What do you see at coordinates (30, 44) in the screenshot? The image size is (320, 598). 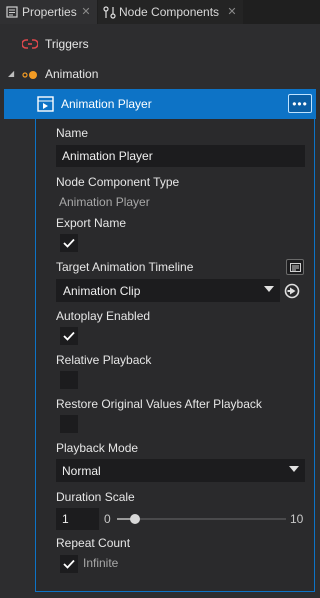 I see `triggers-icon` at bounding box center [30, 44].